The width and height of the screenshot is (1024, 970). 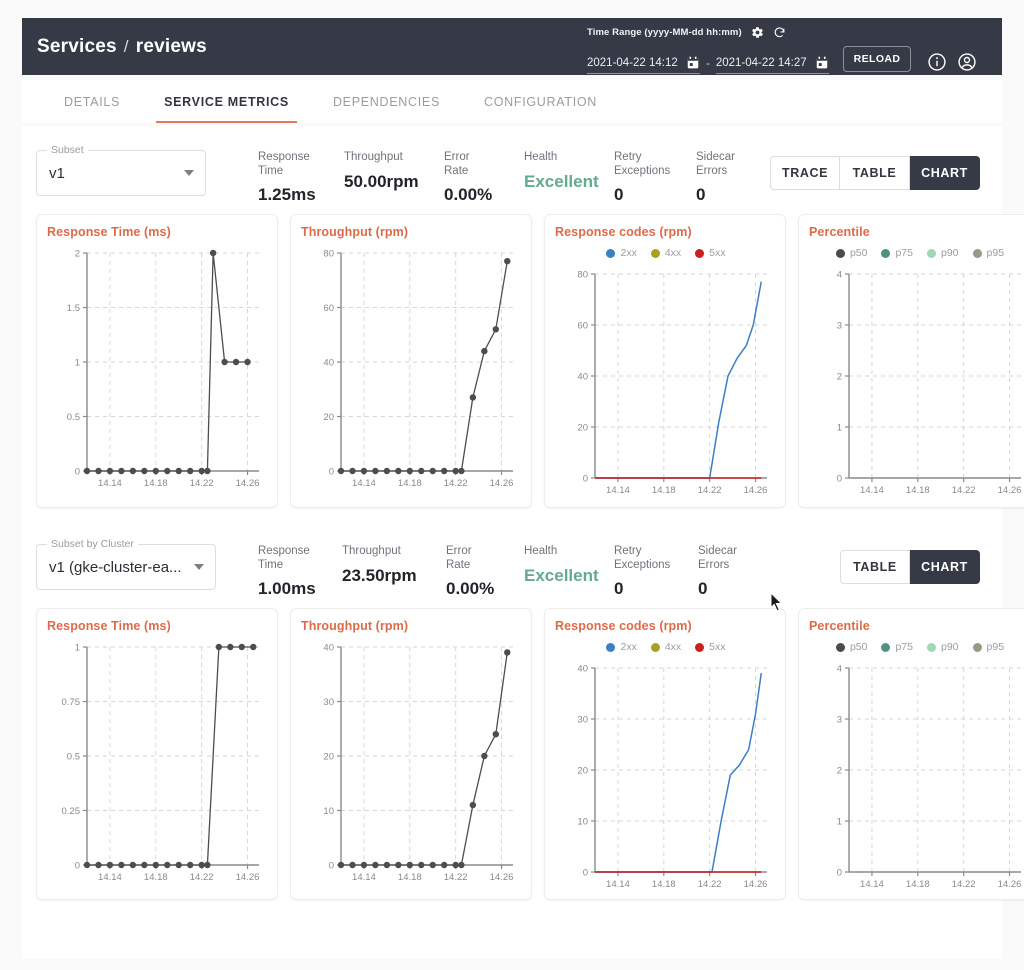 What do you see at coordinates (757, 32) in the screenshot?
I see `gear-icon` at bounding box center [757, 32].